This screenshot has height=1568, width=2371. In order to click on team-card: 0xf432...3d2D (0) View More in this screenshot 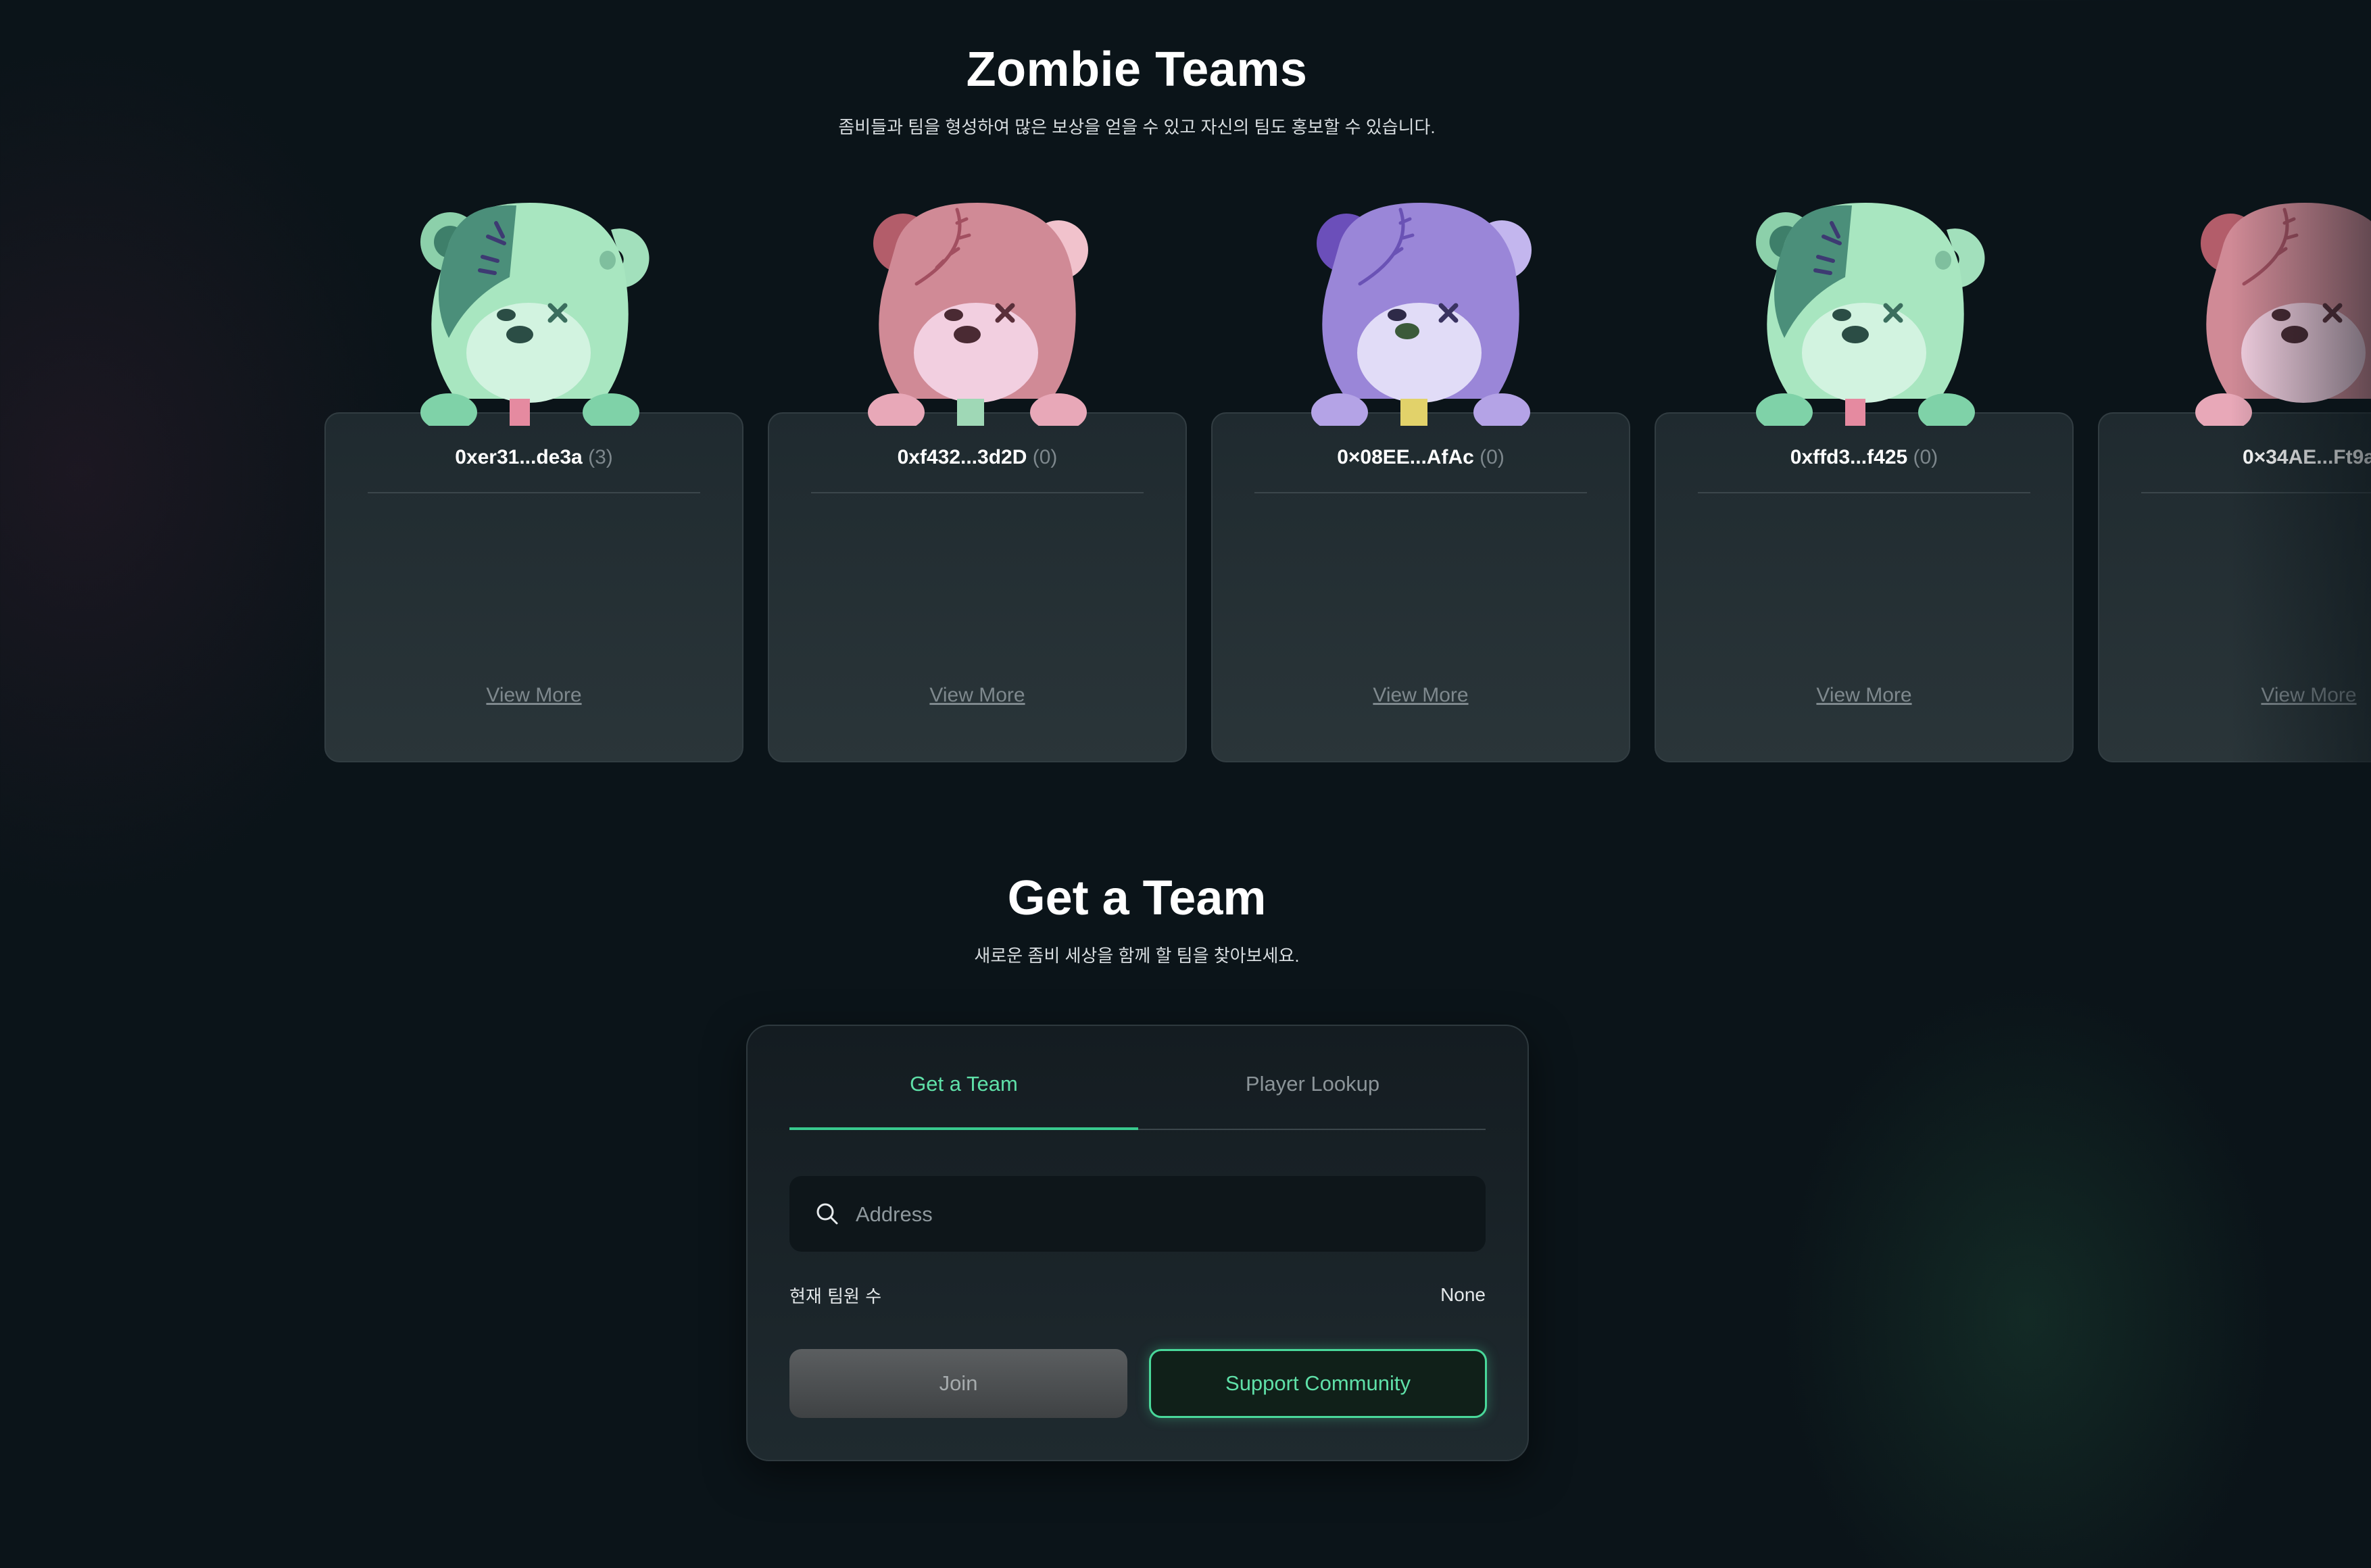, I will do `click(978, 587)`.